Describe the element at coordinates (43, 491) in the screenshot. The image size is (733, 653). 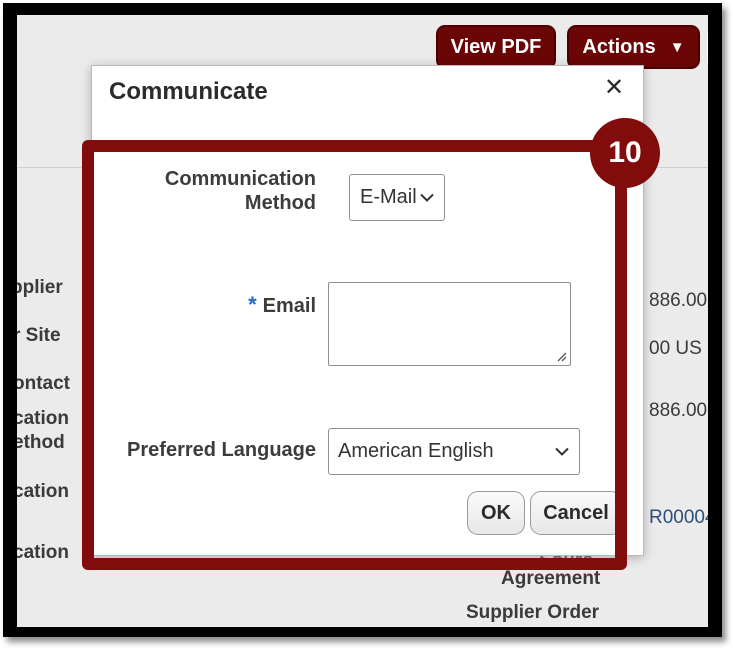
I see `bg-label-location-1: cation` at that location.